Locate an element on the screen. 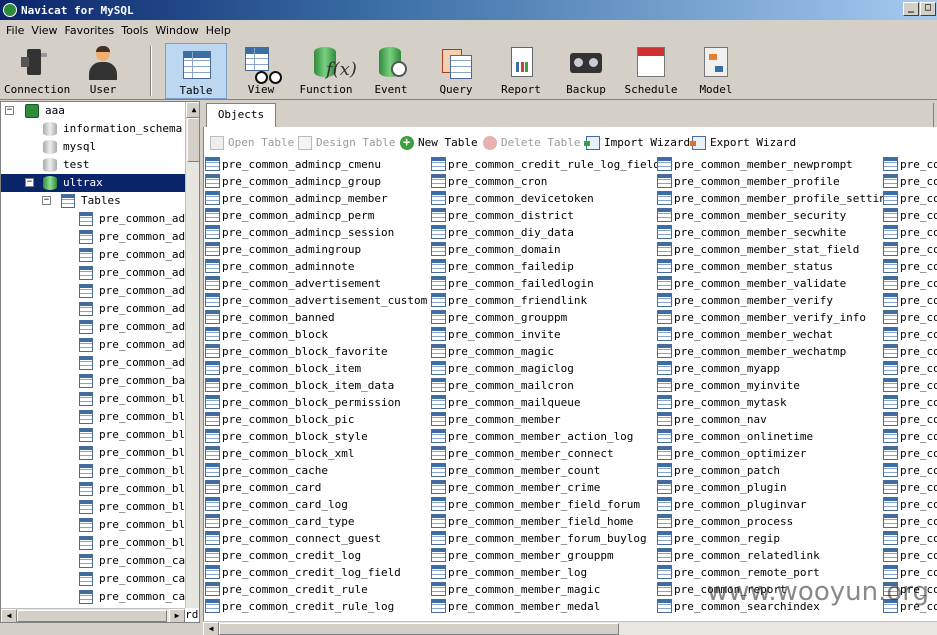 The image size is (937, 635). tree-connection-aaa: − aaa is located at coordinates (93, 111).